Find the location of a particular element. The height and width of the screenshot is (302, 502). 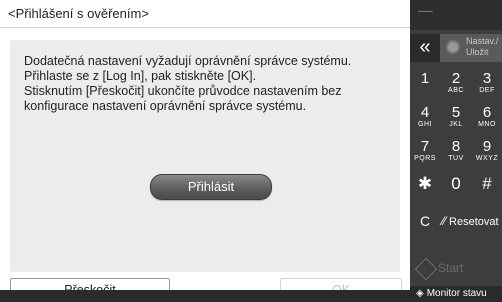

login-button: Přihlásit is located at coordinates (211, 187).